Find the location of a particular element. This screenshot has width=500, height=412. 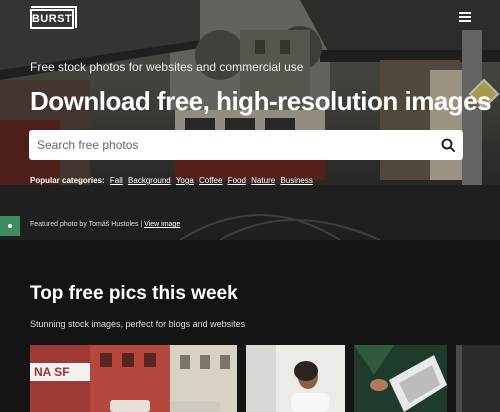

photo-thumbnail-street: NA SF is located at coordinates (133, 378).